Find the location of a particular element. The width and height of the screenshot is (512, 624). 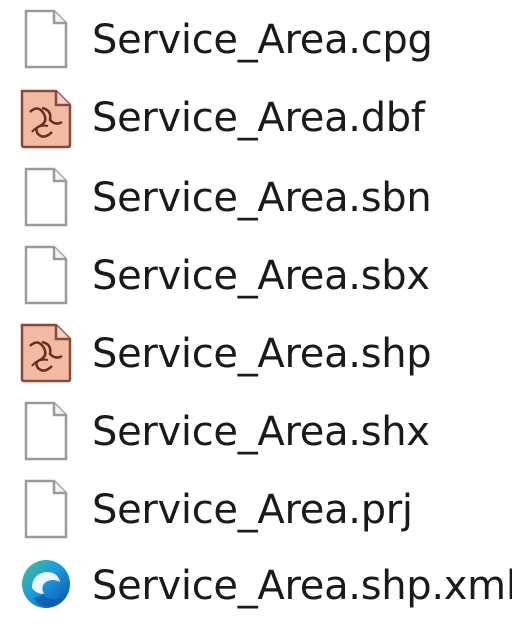

file-name: Service_Area.shp is located at coordinates (262, 354).